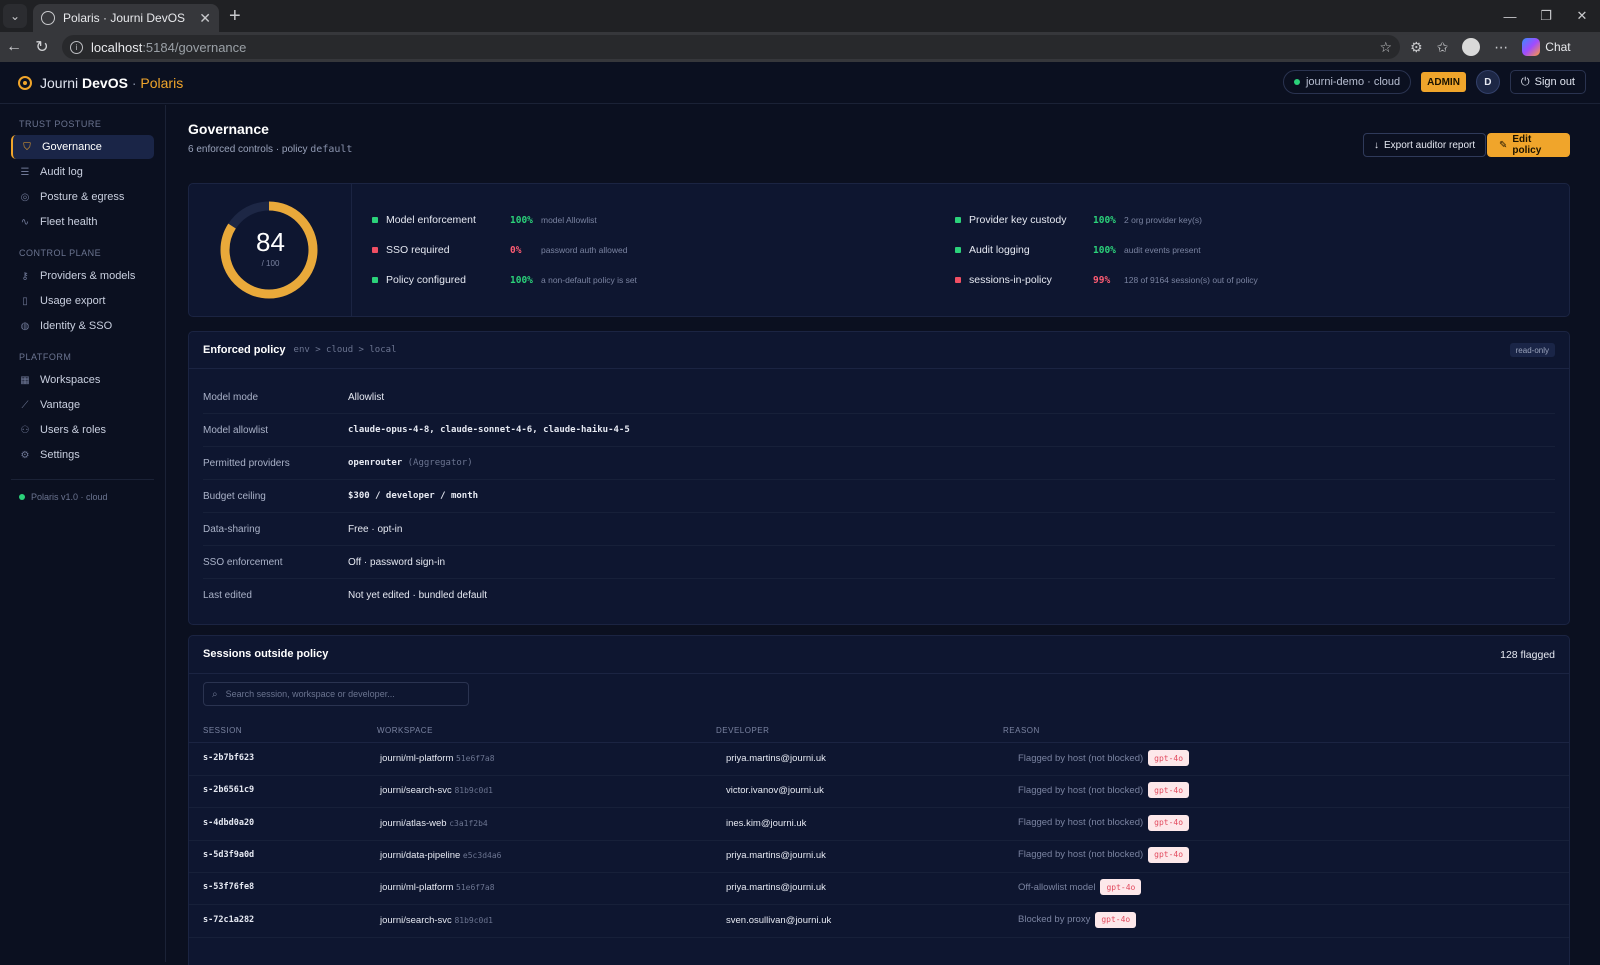 The width and height of the screenshot is (1600, 965). Describe the element at coordinates (228, 129) in the screenshot. I see `page-title: Governance` at that location.